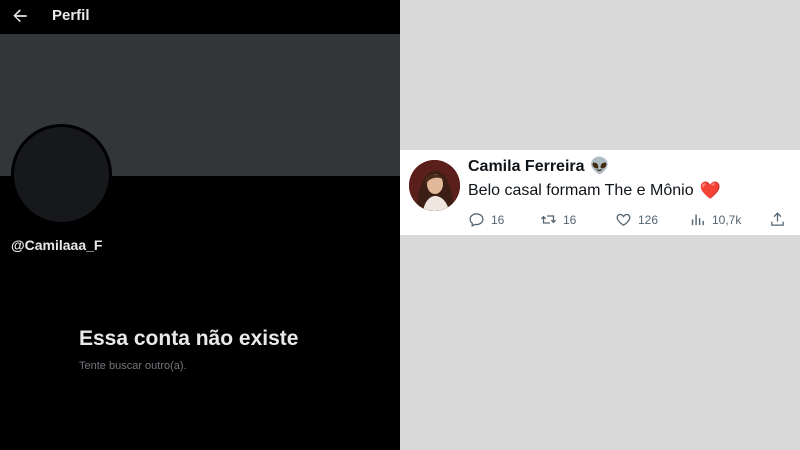  What do you see at coordinates (61, 174) in the screenshot?
I see `profile-avatar` at bounding box center [61, 174].